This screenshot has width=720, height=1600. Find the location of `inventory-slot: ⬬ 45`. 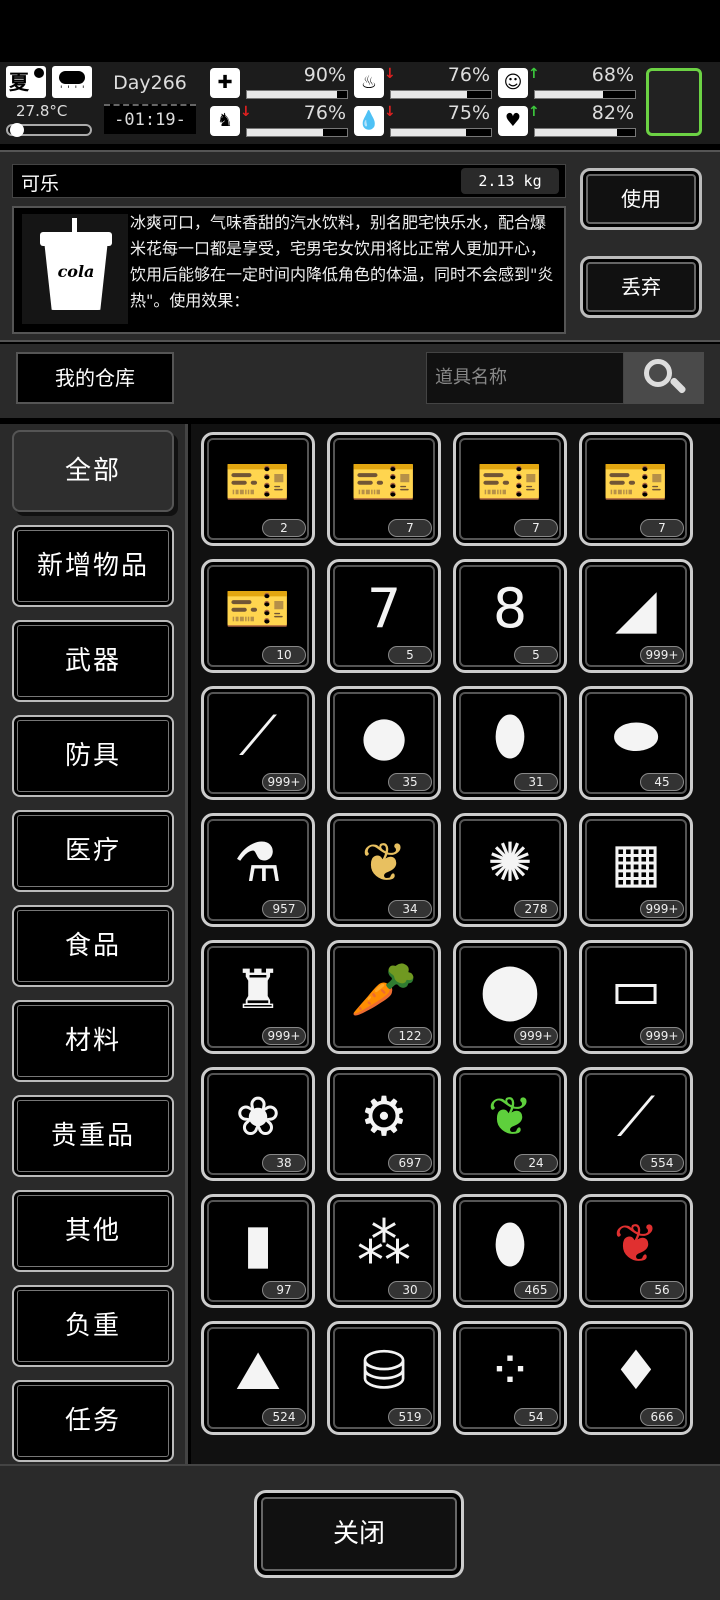

inventory-slot: ⬬ 45 is located at coordinates (636, 743).